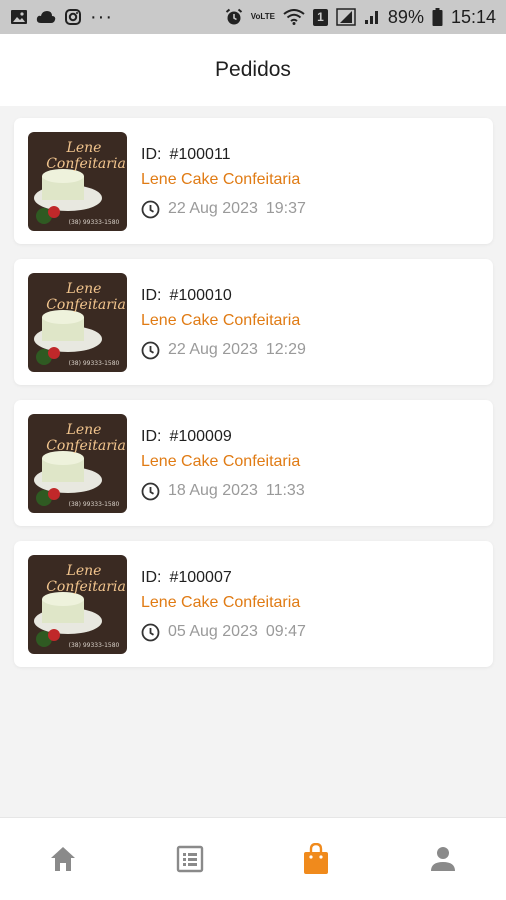 The image size is (506, 900). What do you see at coordinates (19, 17) in the screenshot?
I see `image-icon` at bounding box center [19, 17].